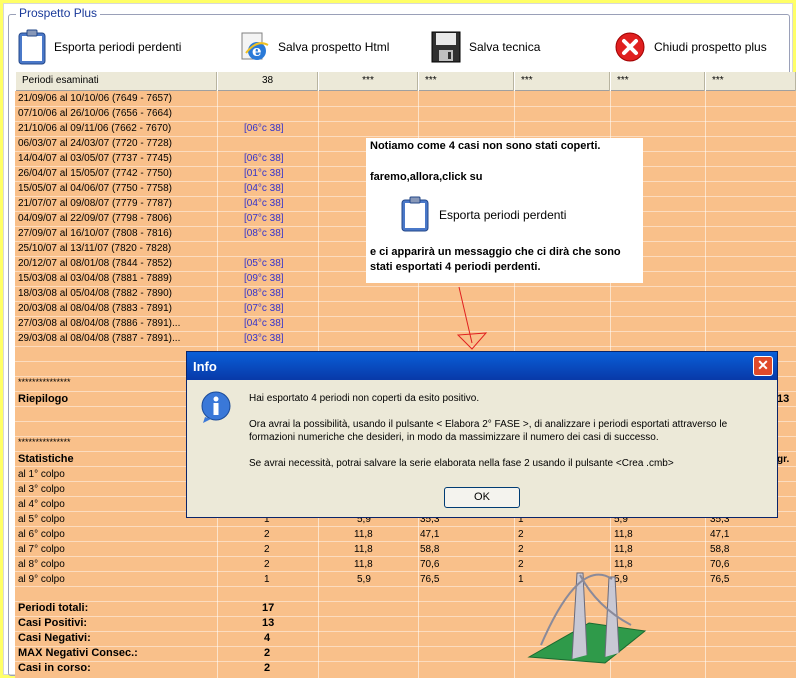  I want to click on floppy-disk-icon, so click(446, 47).